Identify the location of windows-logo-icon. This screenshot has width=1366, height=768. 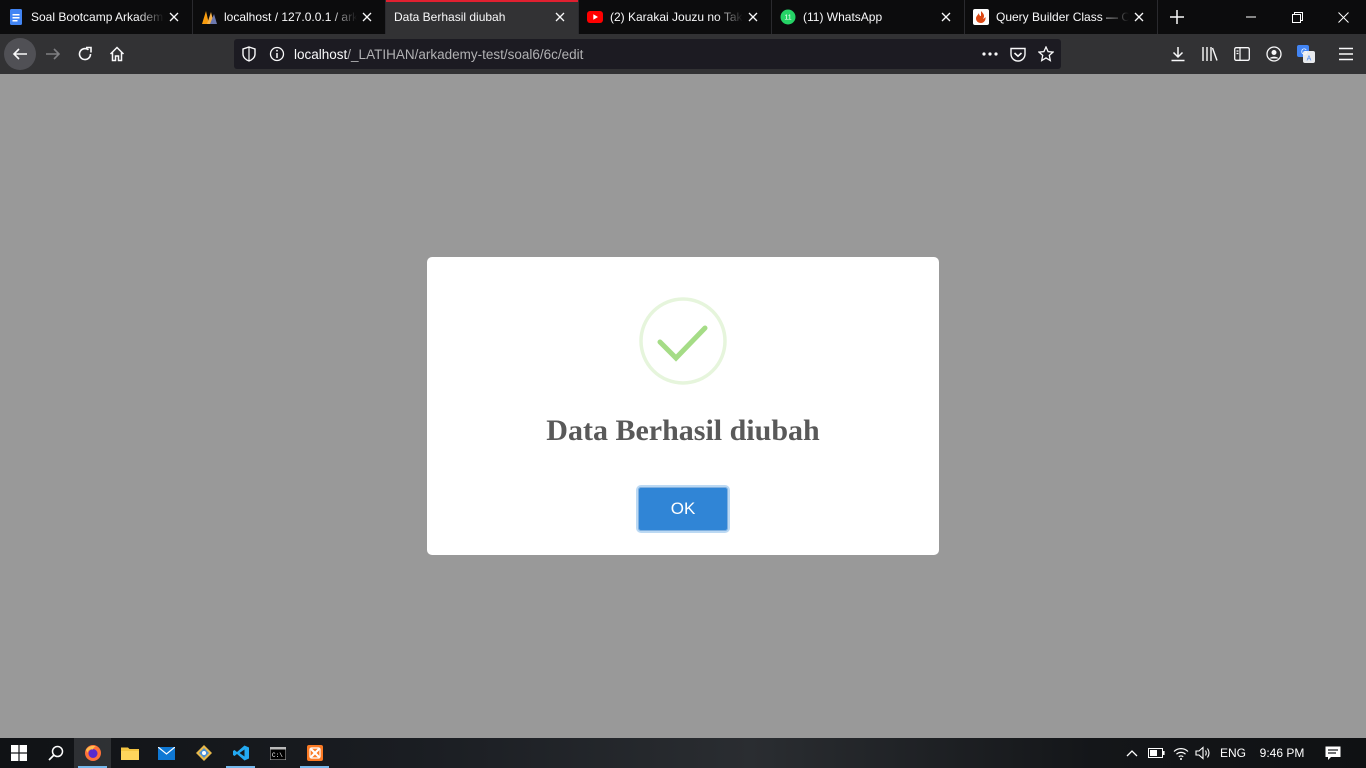
(18, 753).